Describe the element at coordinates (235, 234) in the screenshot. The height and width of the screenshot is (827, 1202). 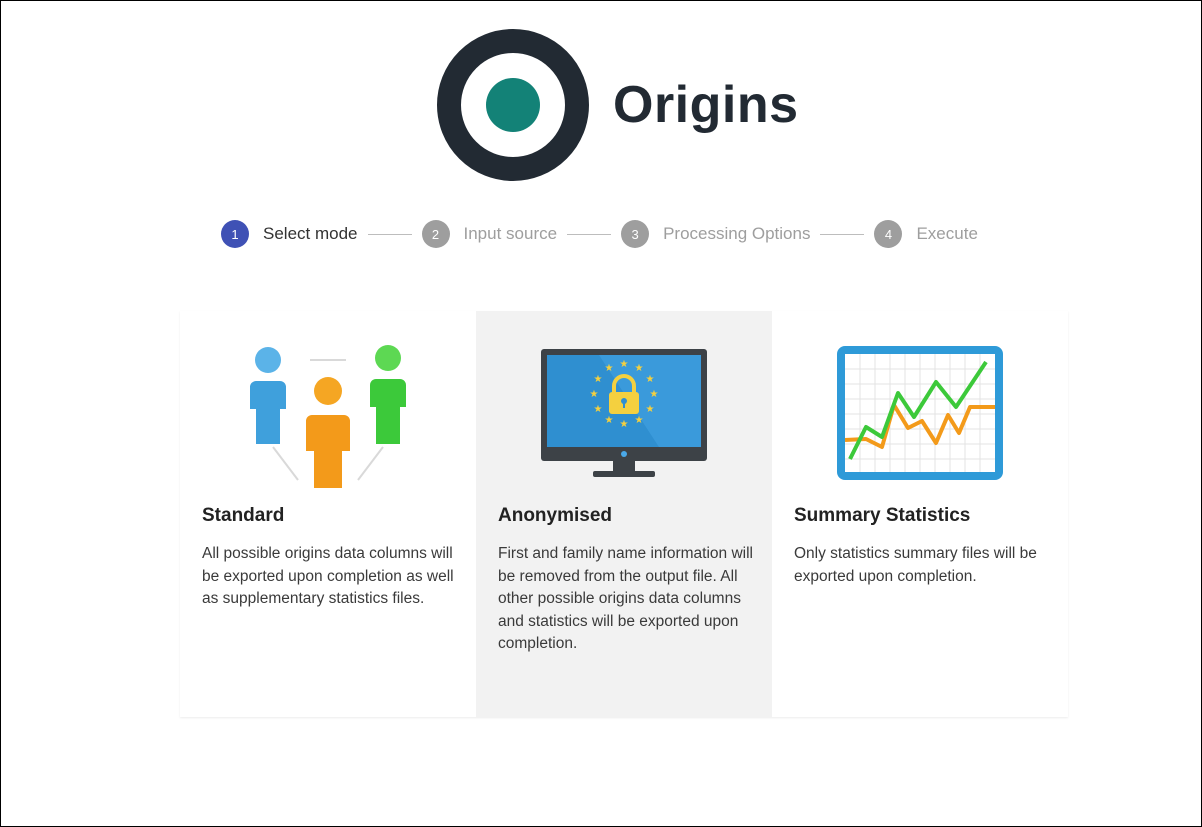
I see `step-number-1: 1` at that location.